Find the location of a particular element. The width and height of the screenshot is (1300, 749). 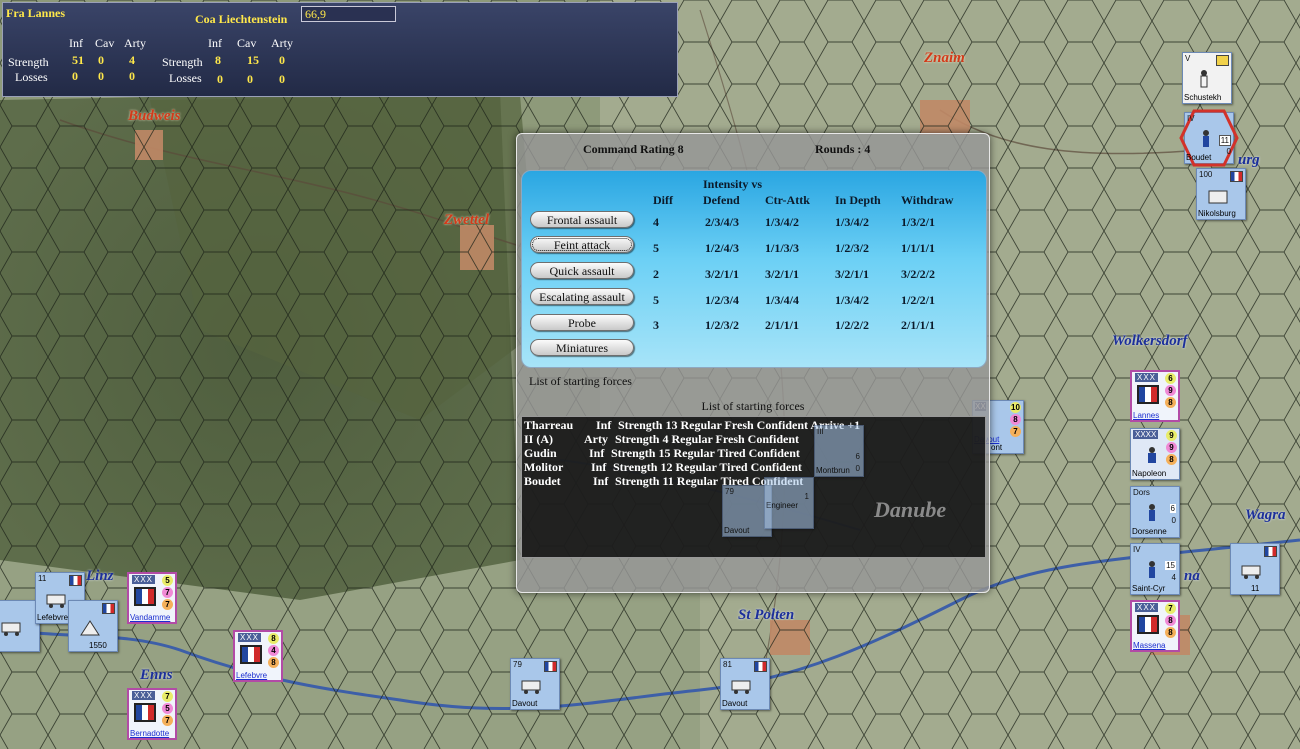

unit-size: 81 is located at coordinates (727, 664).